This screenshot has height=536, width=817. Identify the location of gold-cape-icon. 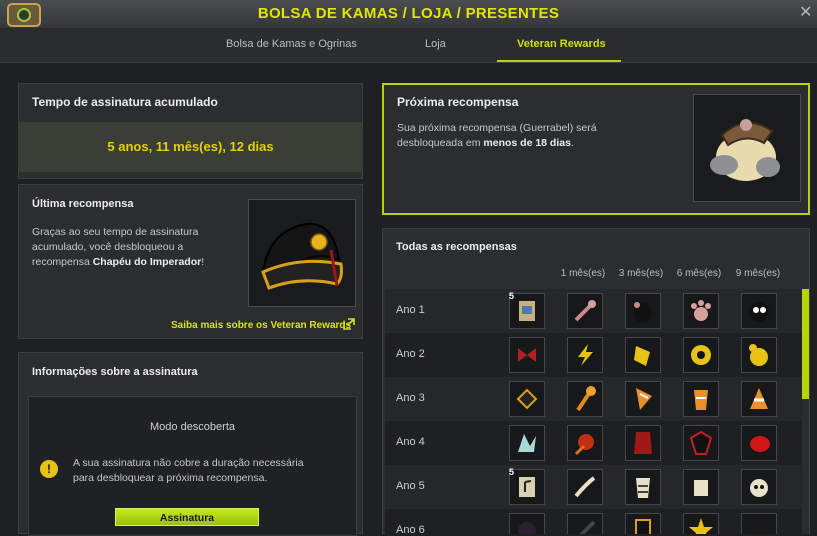
(643, 526).